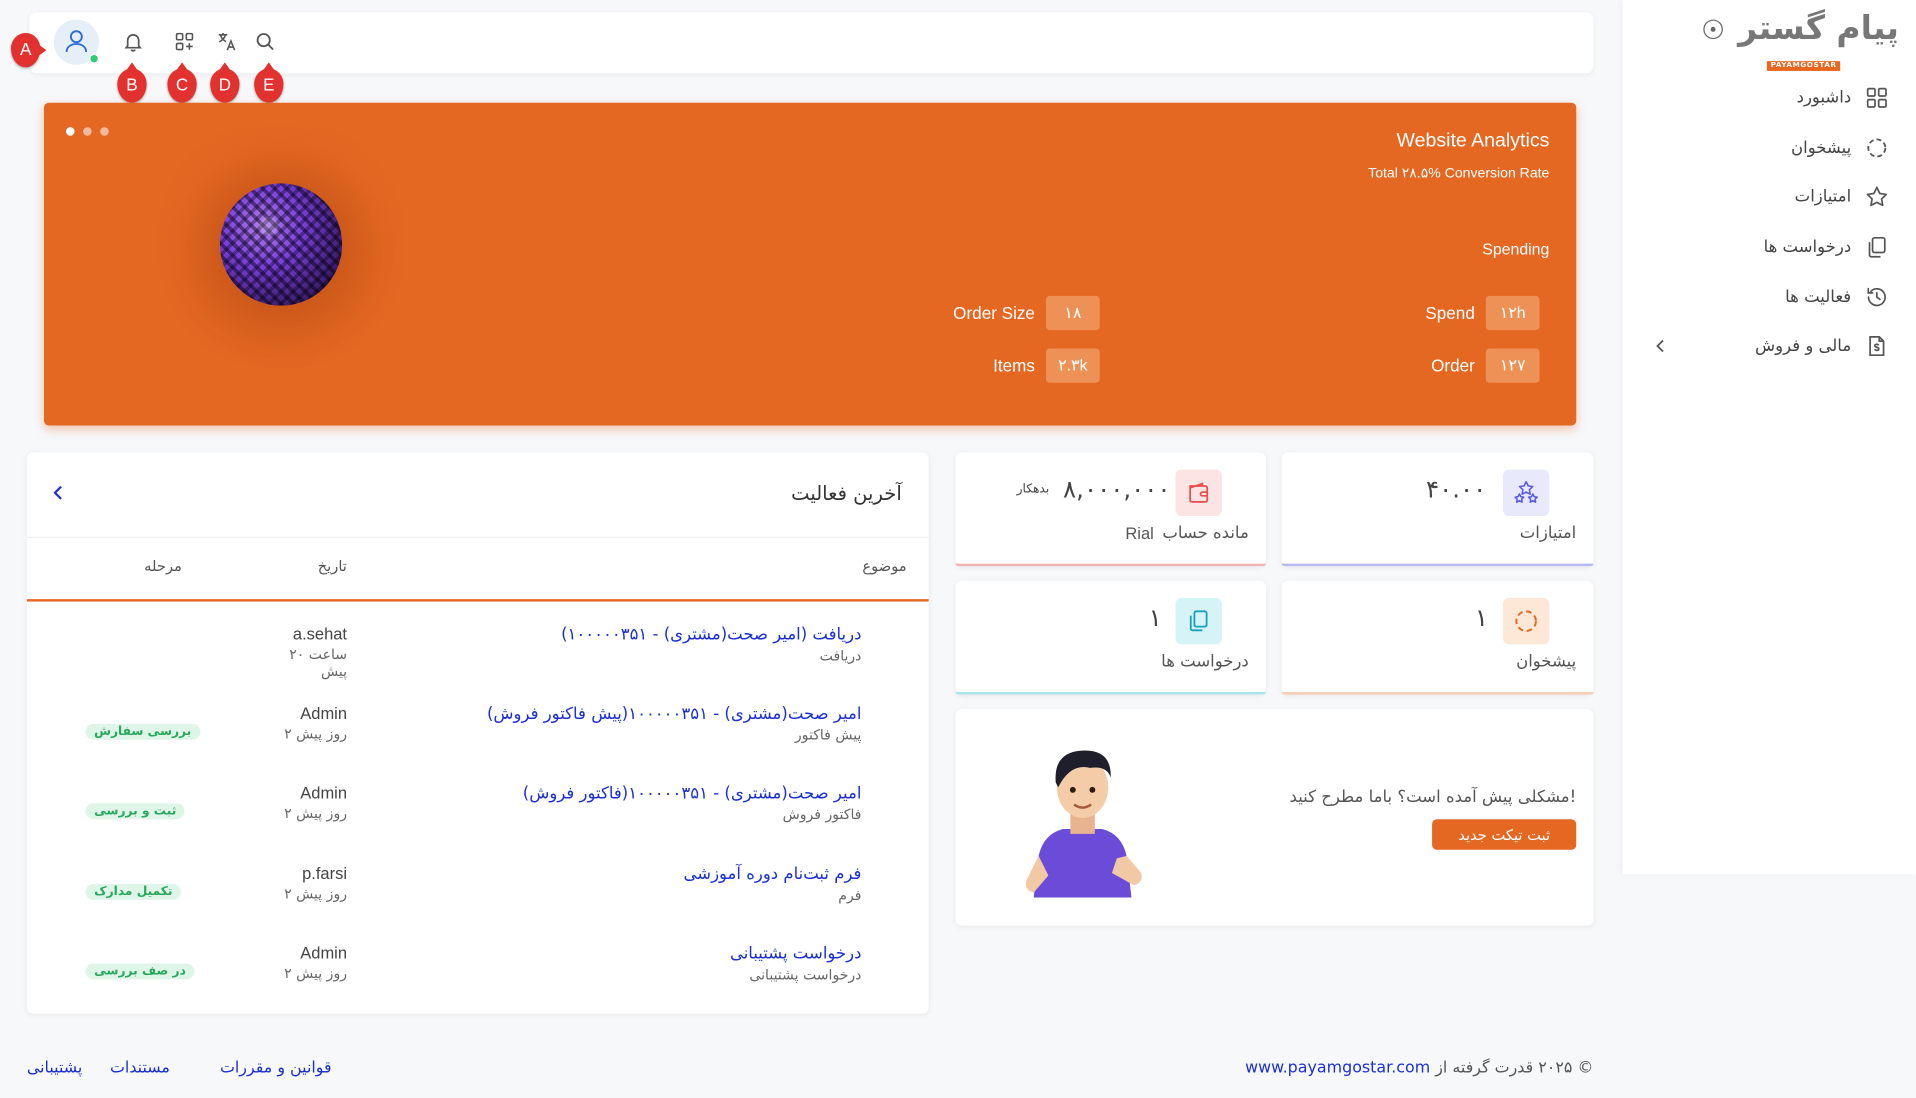 The image size is (1916, 1098). What do you see at coordinates (477, 537) in the screenshot?
I see `divider` at bounding box center [477, 537].